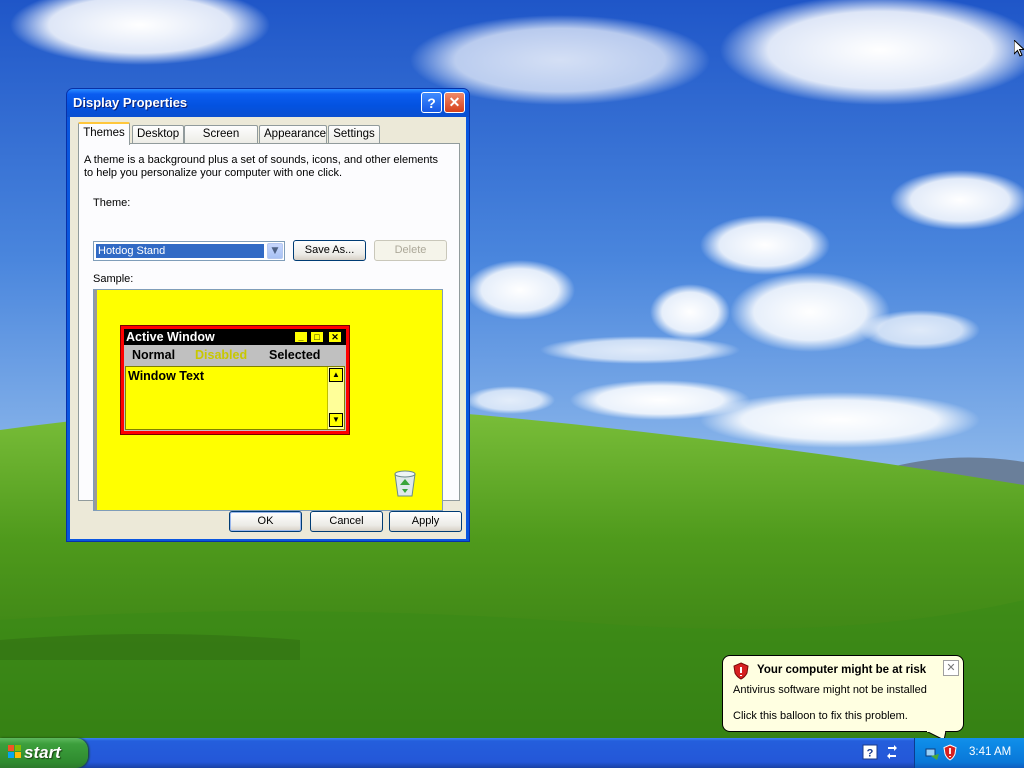 This screenshot has width=1024, height=768. I want to click on theme-dropdown-value: Hotdog Stand, so click(180, 251).